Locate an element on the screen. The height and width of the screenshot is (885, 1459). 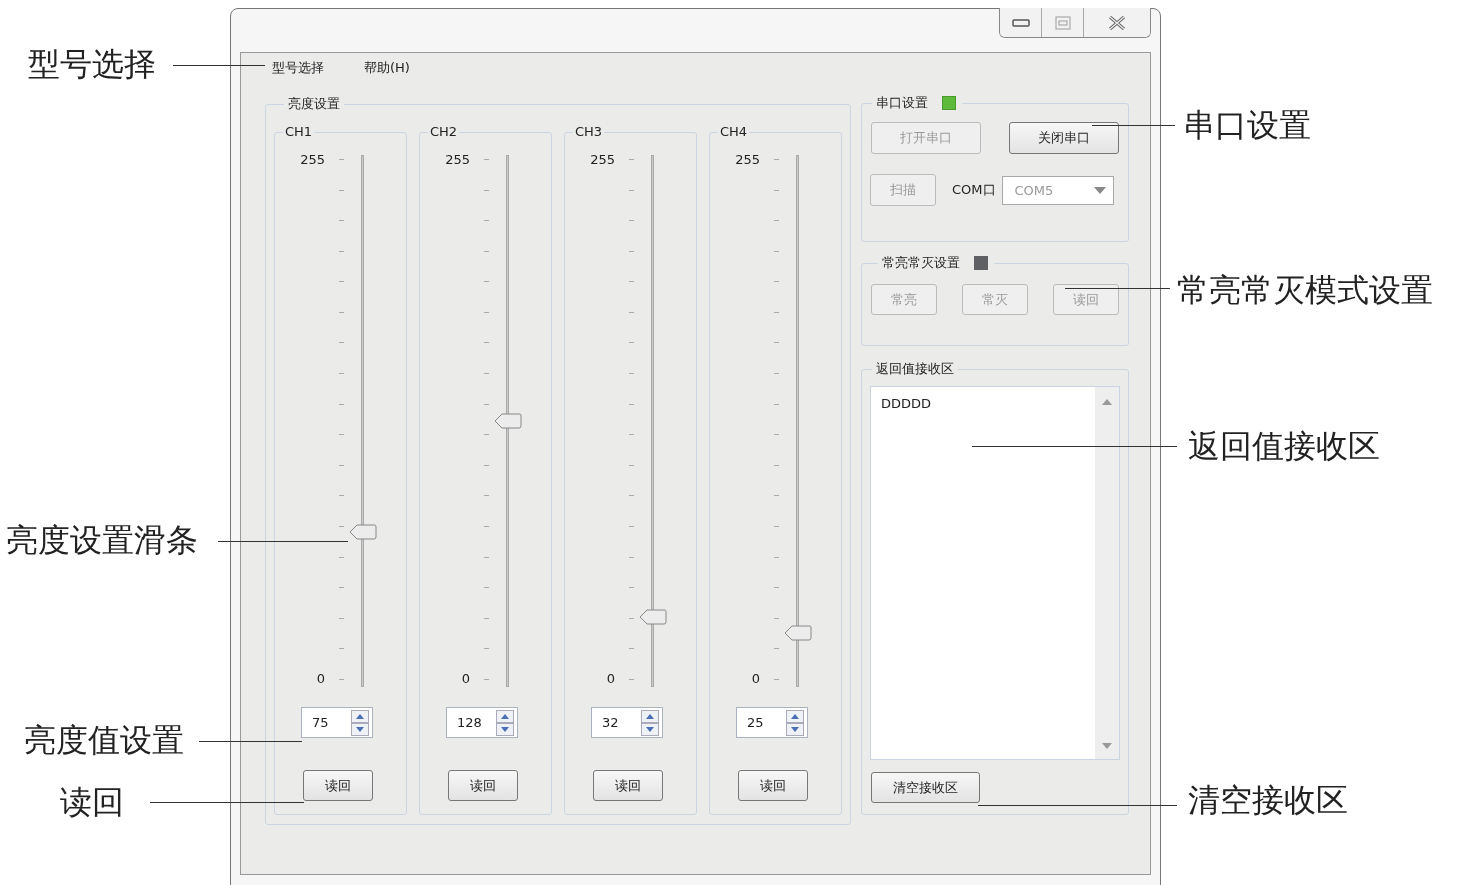
menu-item: 帮助(H) is located at coordinates (387, 68).